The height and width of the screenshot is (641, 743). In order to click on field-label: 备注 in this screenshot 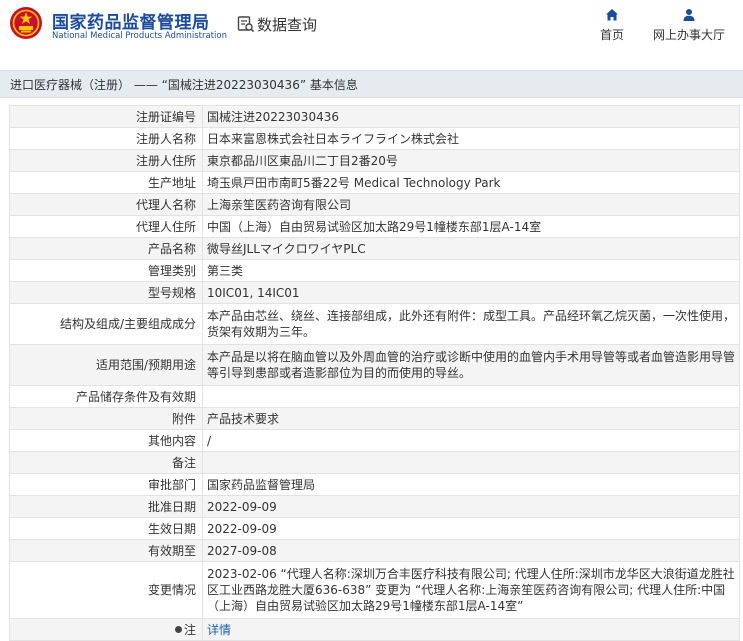, I will do `click(106, 462)`.